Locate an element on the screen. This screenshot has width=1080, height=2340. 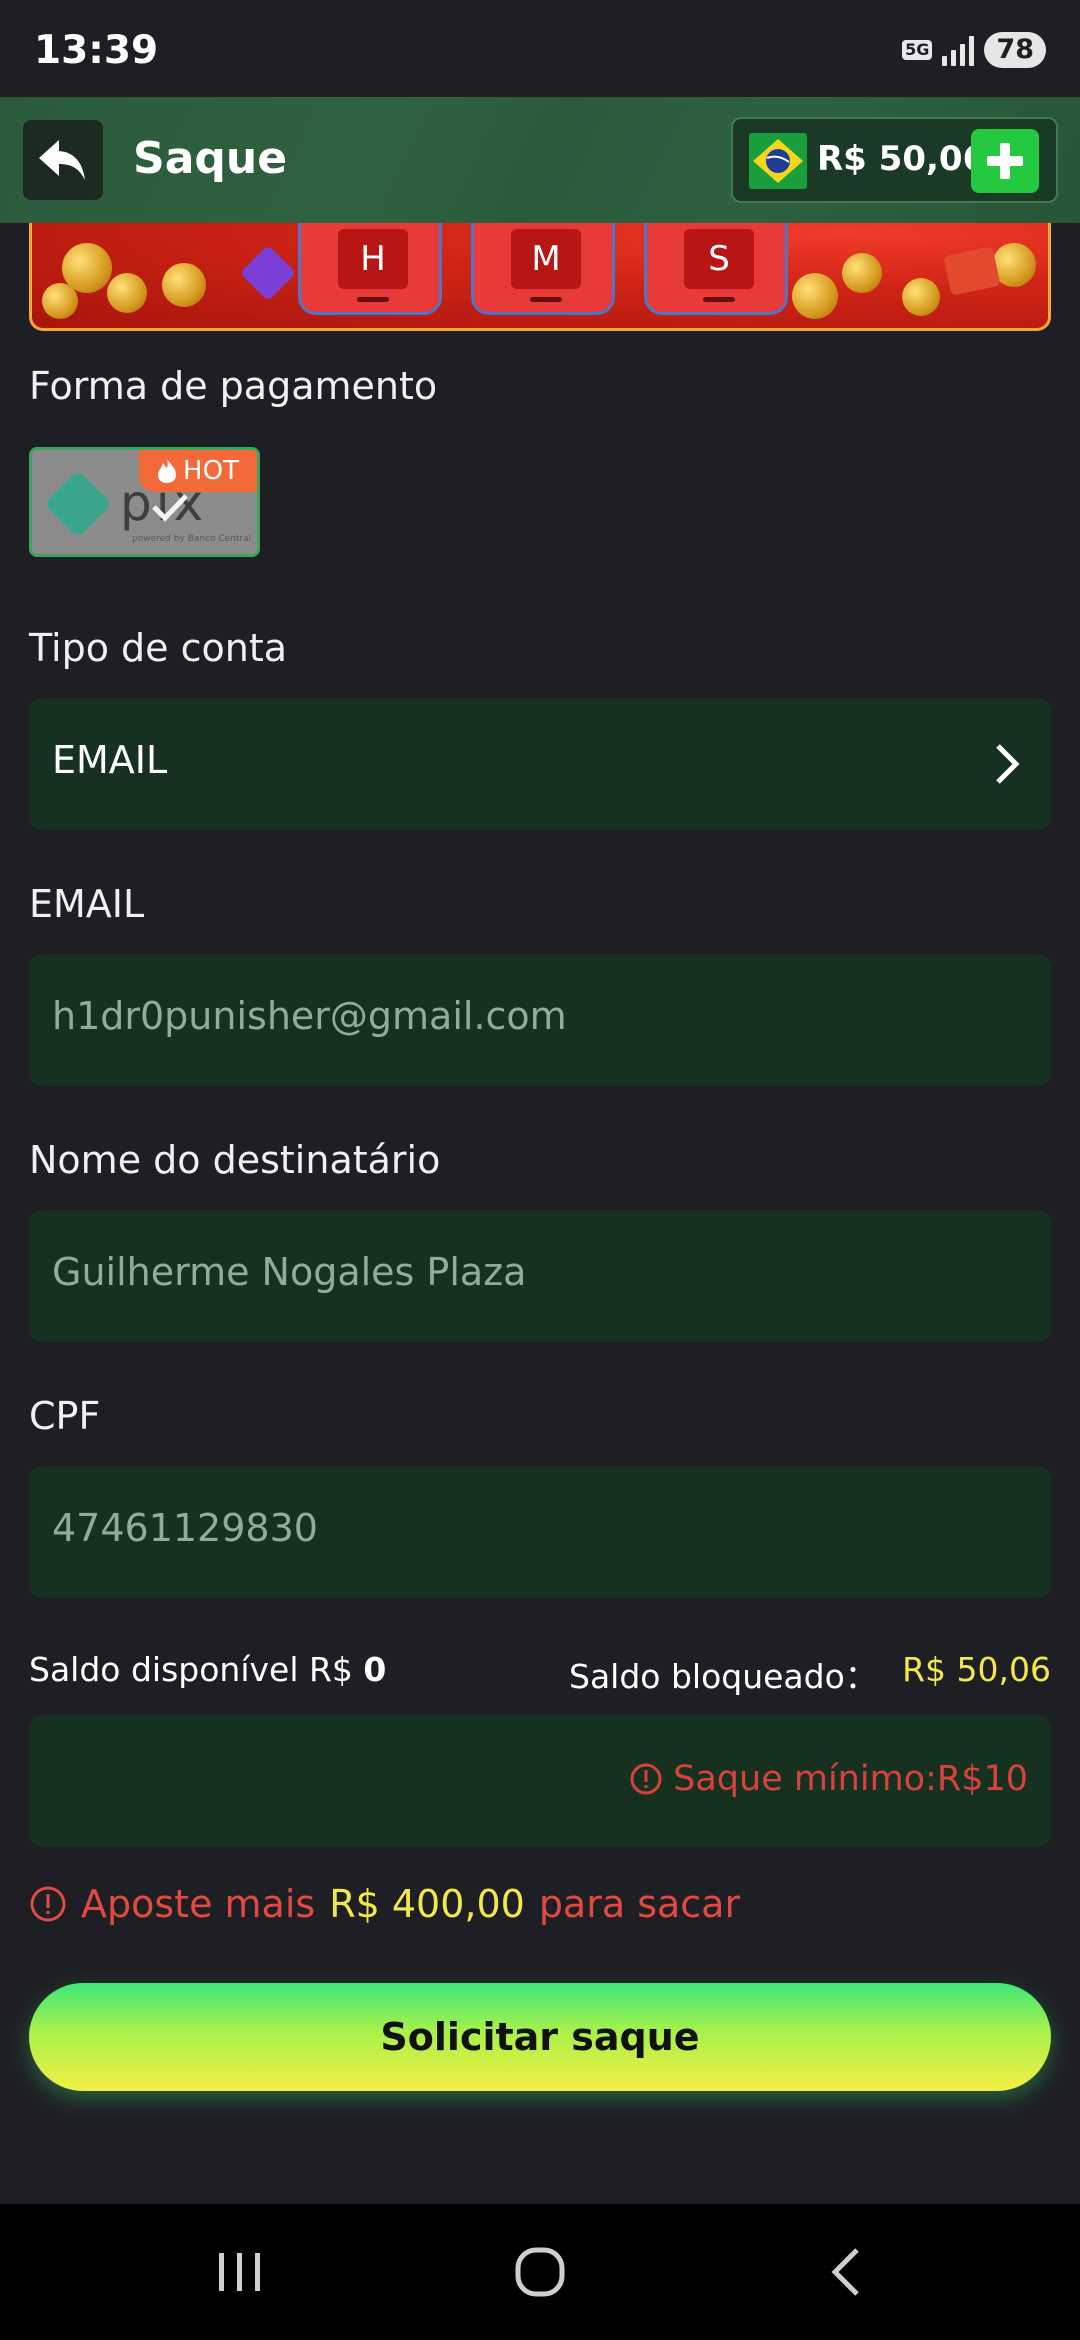
recipient-label: Nome do destinatário is located at coordinates (235, 1160).